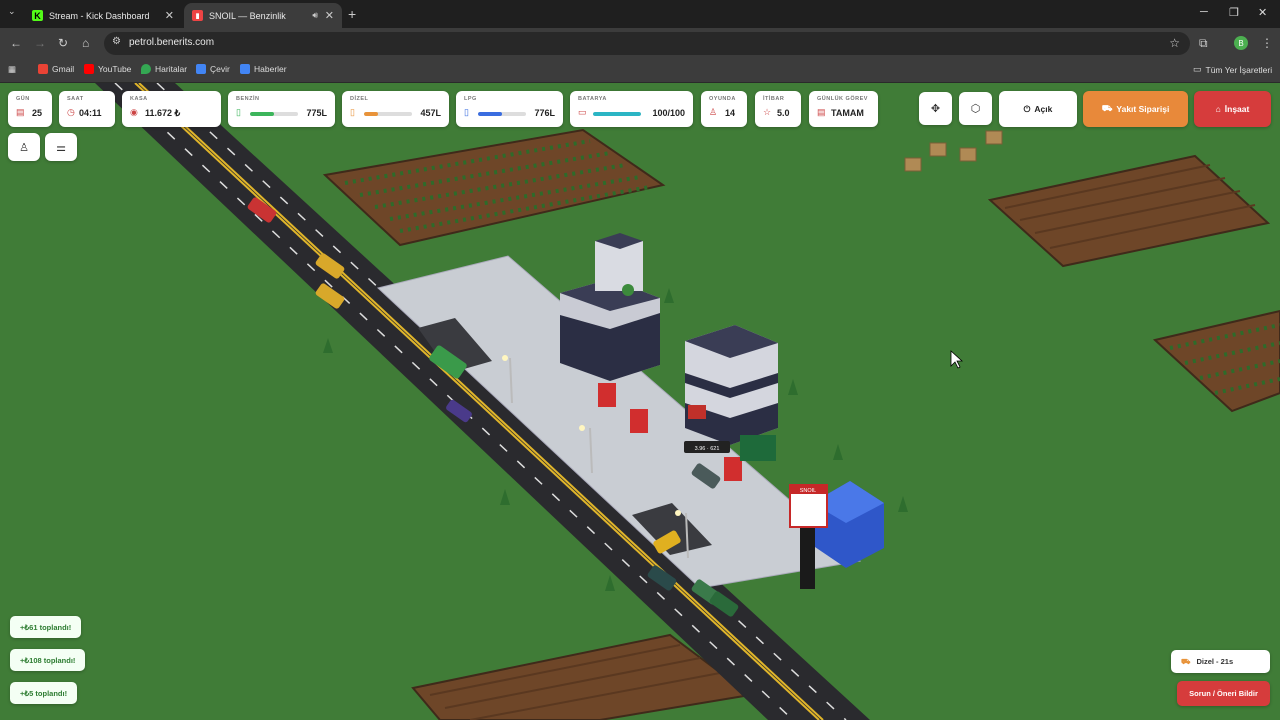 This screenshot has width=1280, height=720. I want to click on diesel-label: DİZEL, so click(359, 99).